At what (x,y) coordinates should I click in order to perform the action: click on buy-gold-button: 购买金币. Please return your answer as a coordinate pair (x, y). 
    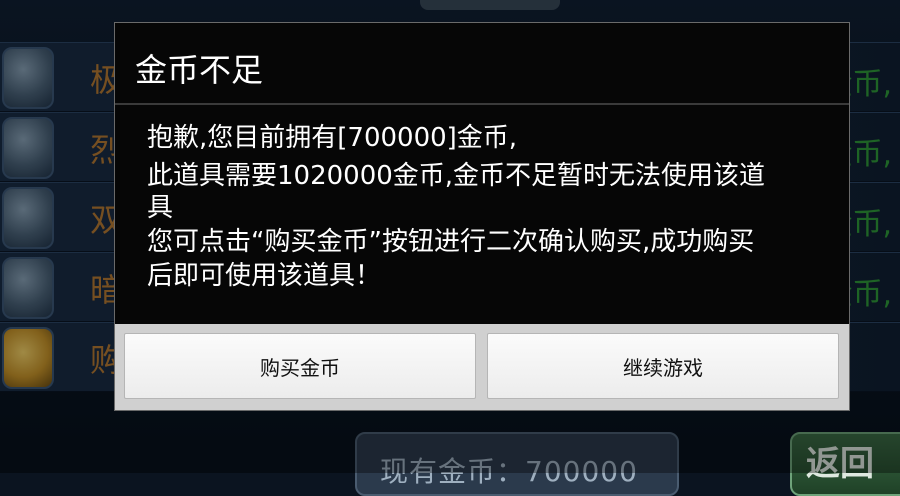
    Looking at the image, I should click on (300, 366).